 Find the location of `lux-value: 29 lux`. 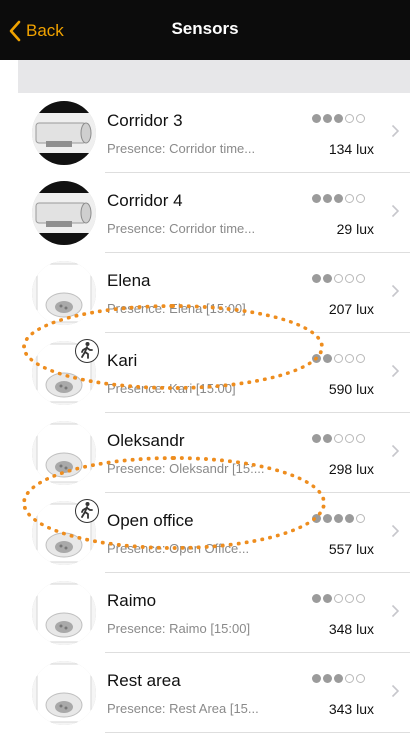

lux-value: 29 lux is located at coordinates (355, 229).